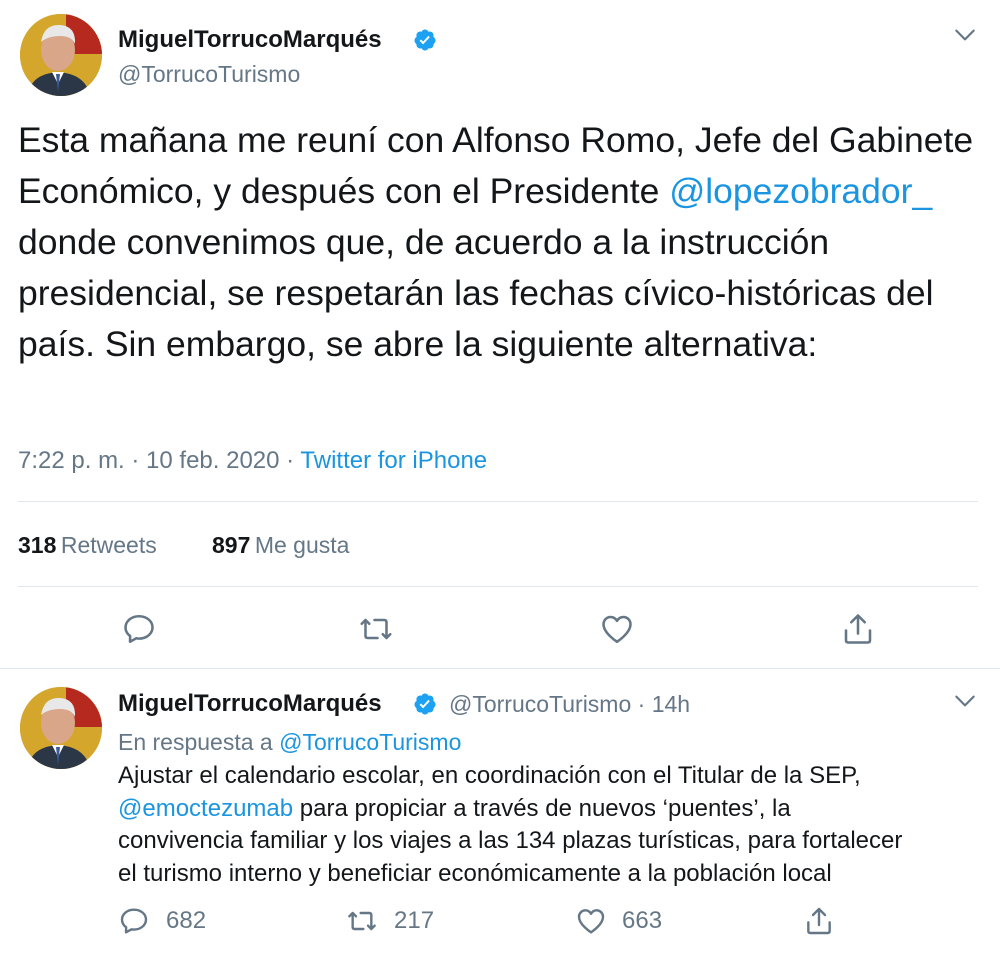  I want to click on reply-author-meta: @TorrucoTurismo · 14h, so click(569, 704).